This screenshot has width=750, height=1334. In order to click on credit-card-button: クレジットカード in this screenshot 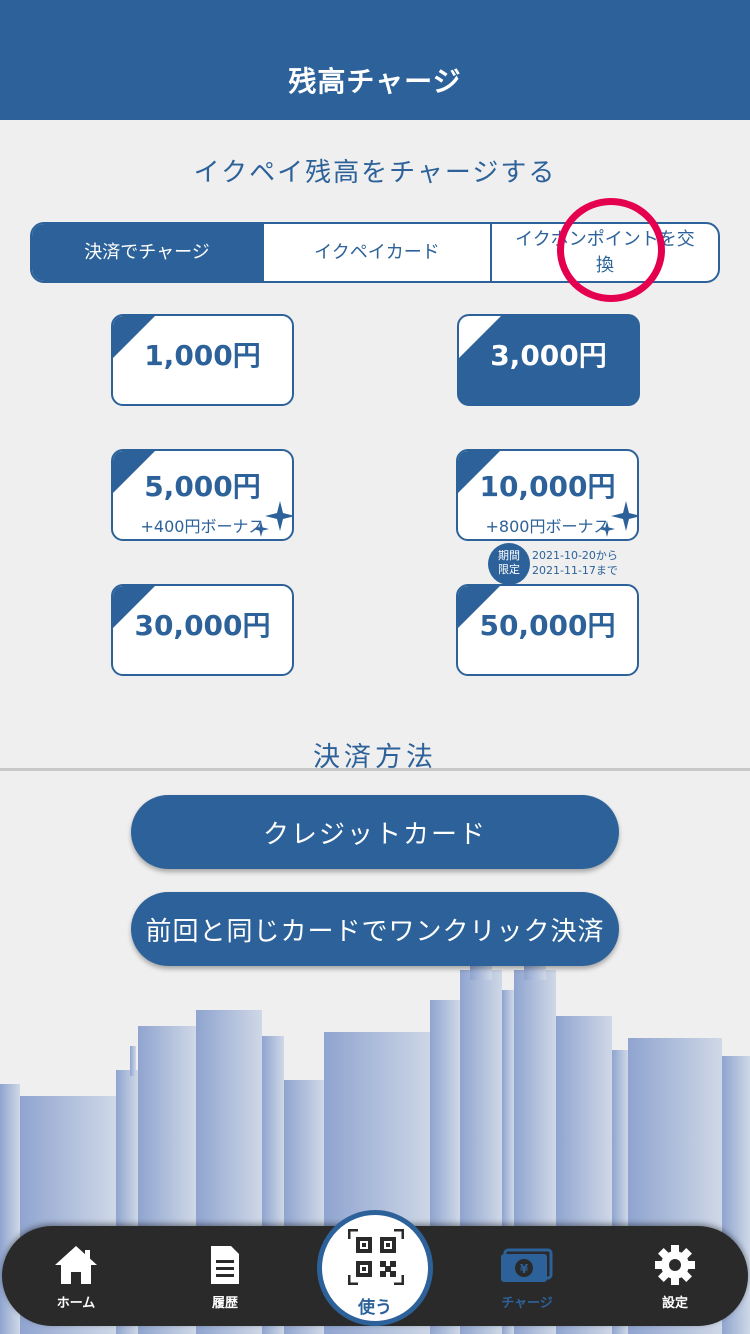, I will do `click(375, 832)`.